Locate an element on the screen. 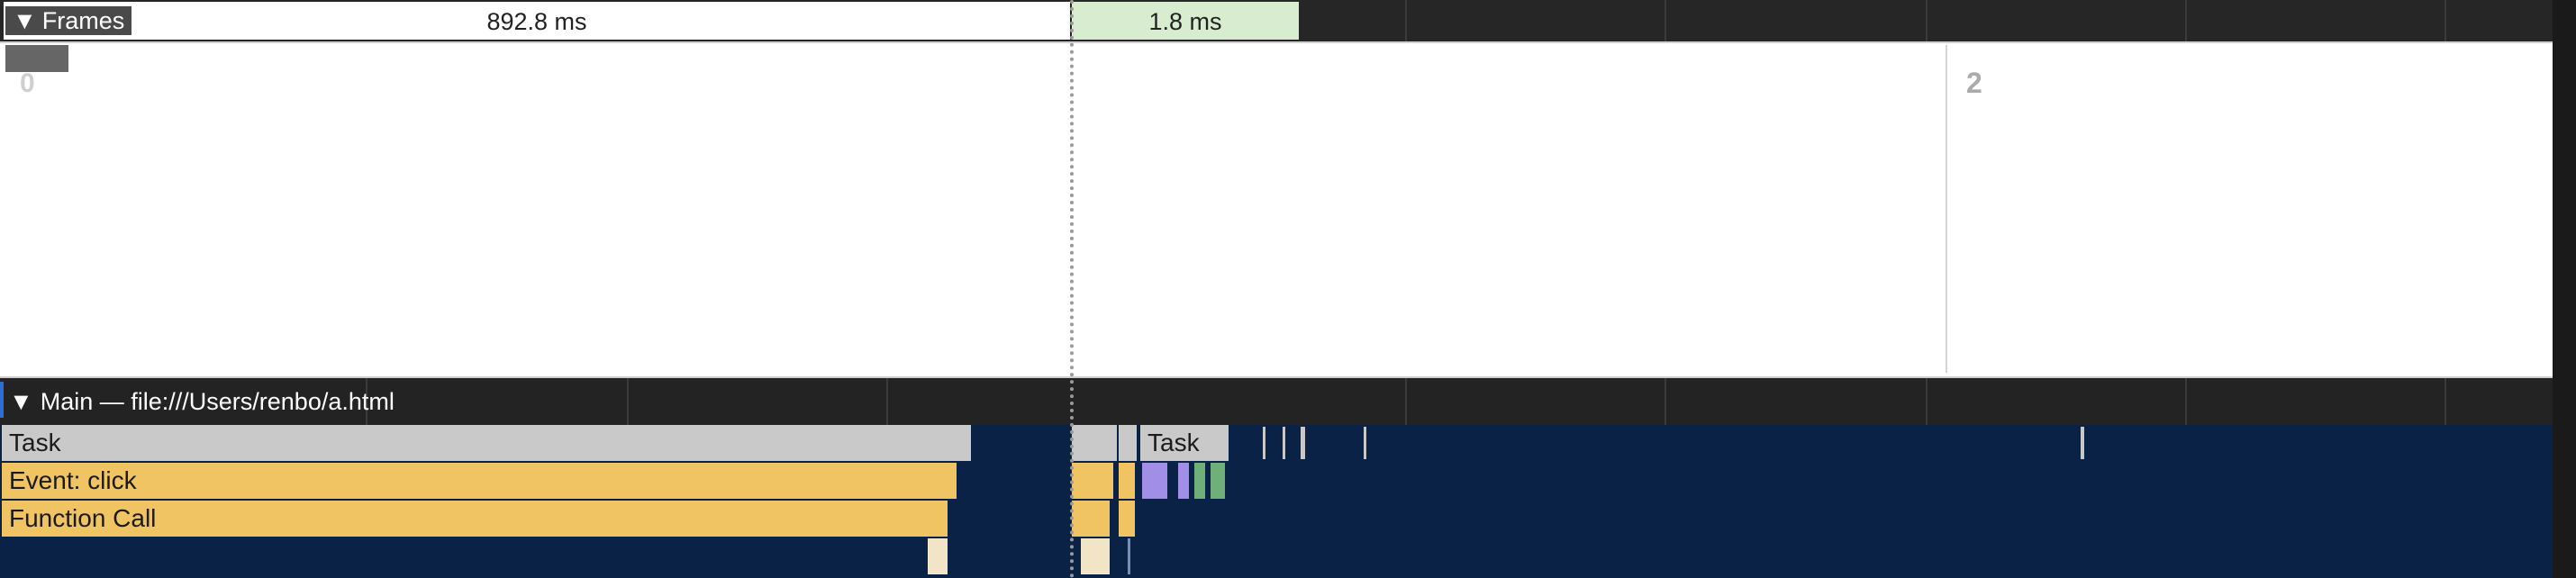 This screenshot has height=578, width=2576. event-click-bar: Event: click is located at coordinates (479, 481).